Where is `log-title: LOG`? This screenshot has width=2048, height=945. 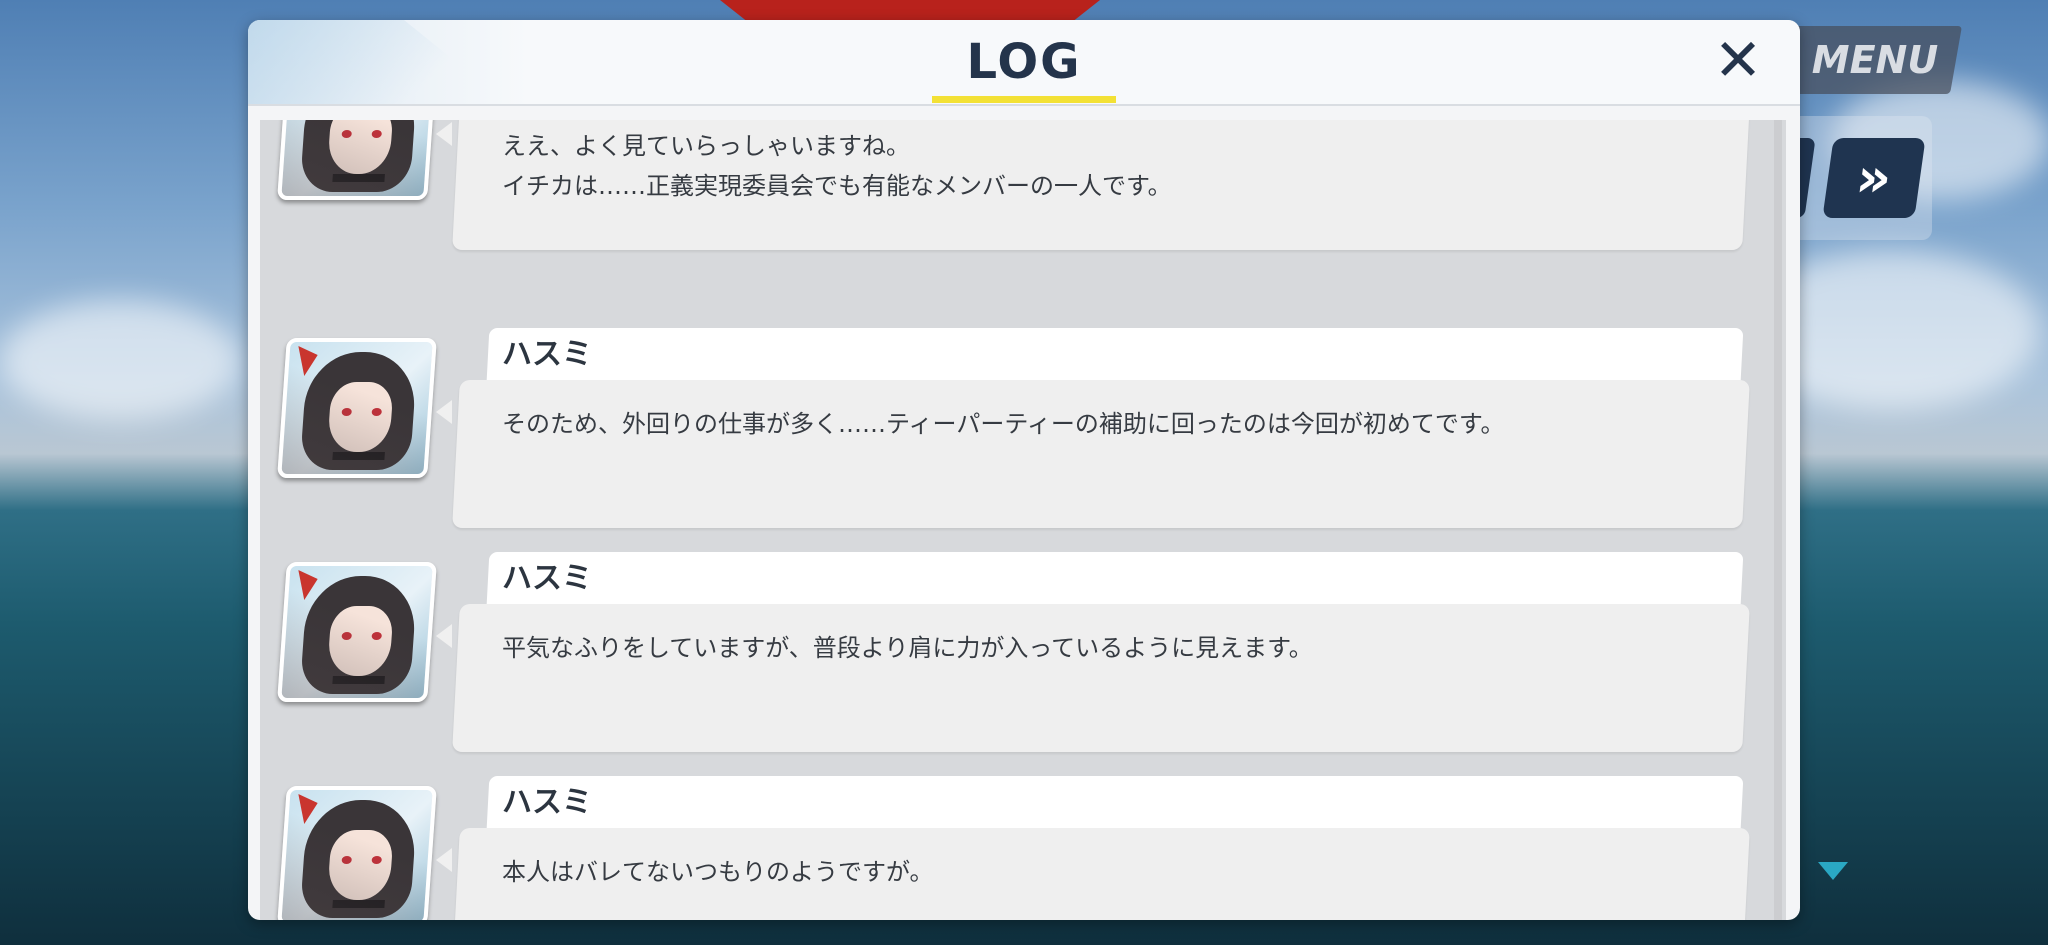 log-title: LOG is located at coordinates (1024, 62).